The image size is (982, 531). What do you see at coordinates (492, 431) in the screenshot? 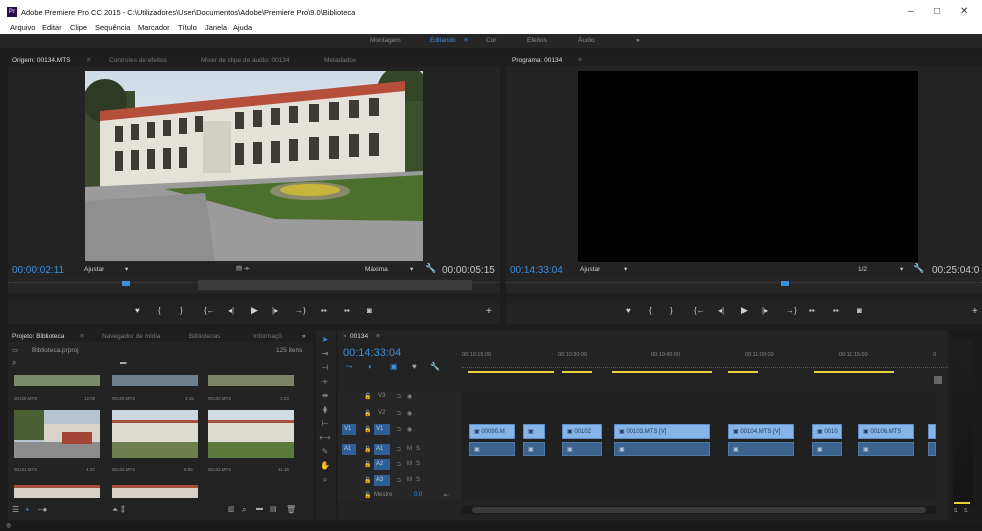
I see `video-clip: ▣ 00090.M` at bounding box center [492, 431].